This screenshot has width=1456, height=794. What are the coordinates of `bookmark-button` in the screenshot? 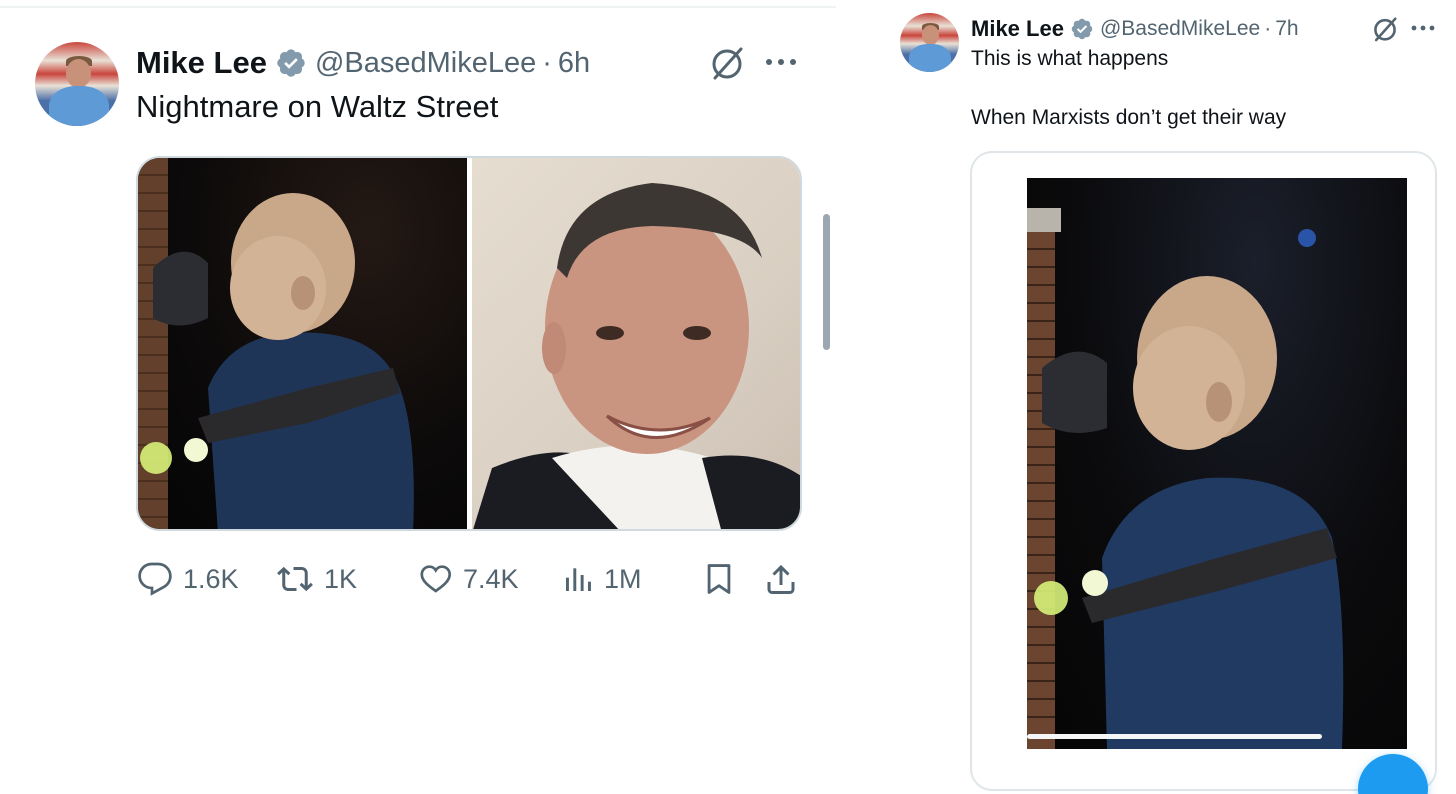 It's located at (724, 579).